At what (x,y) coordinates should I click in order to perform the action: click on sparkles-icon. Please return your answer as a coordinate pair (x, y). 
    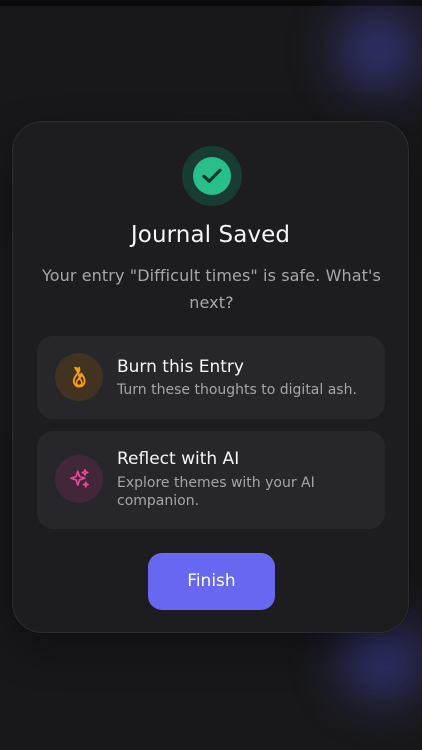
    Looking at the image, I should click on (79, 478).